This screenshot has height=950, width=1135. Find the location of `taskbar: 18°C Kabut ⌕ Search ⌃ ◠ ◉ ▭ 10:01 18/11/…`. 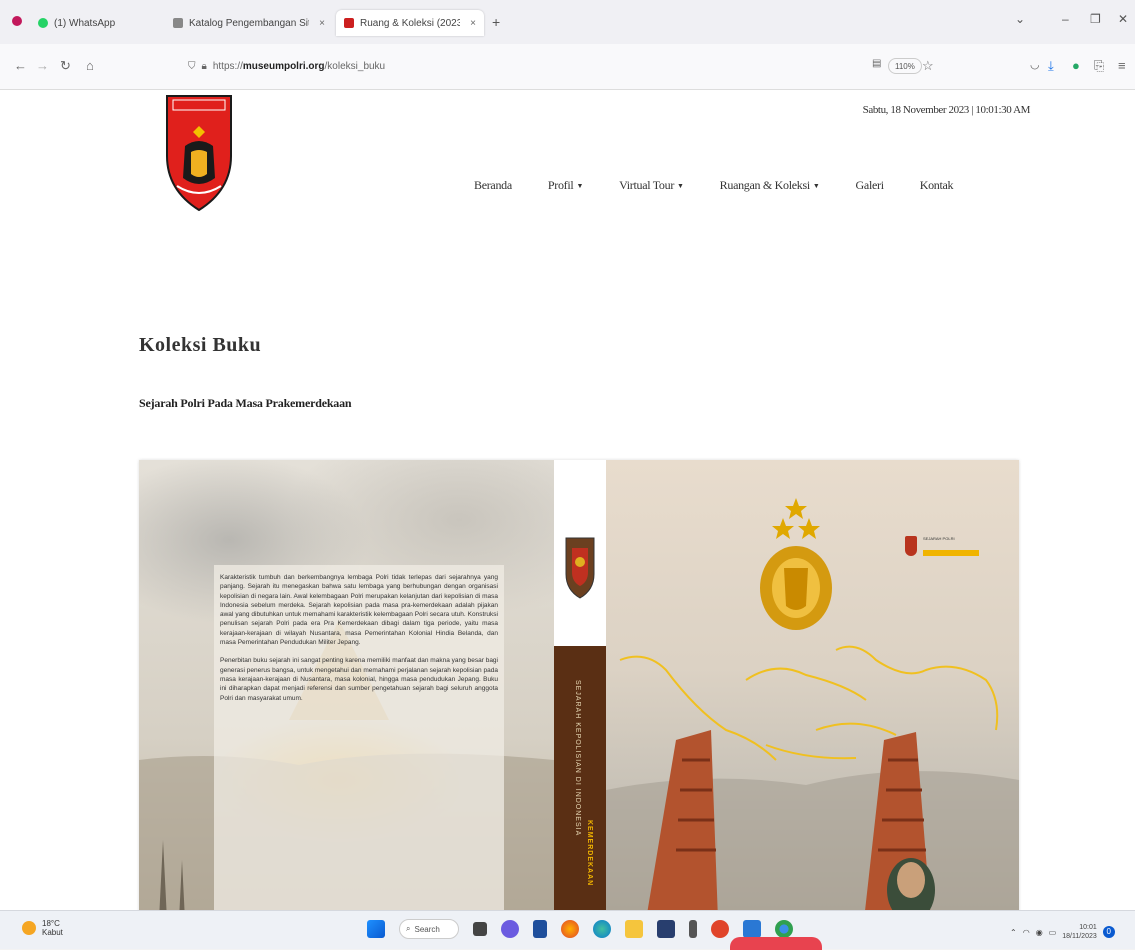

taskbar: 18°C Kabut ⌕ Search ⌃ ◠ ◉ ▭ 10:01 18/11/… is located at coordinates (567, 930).